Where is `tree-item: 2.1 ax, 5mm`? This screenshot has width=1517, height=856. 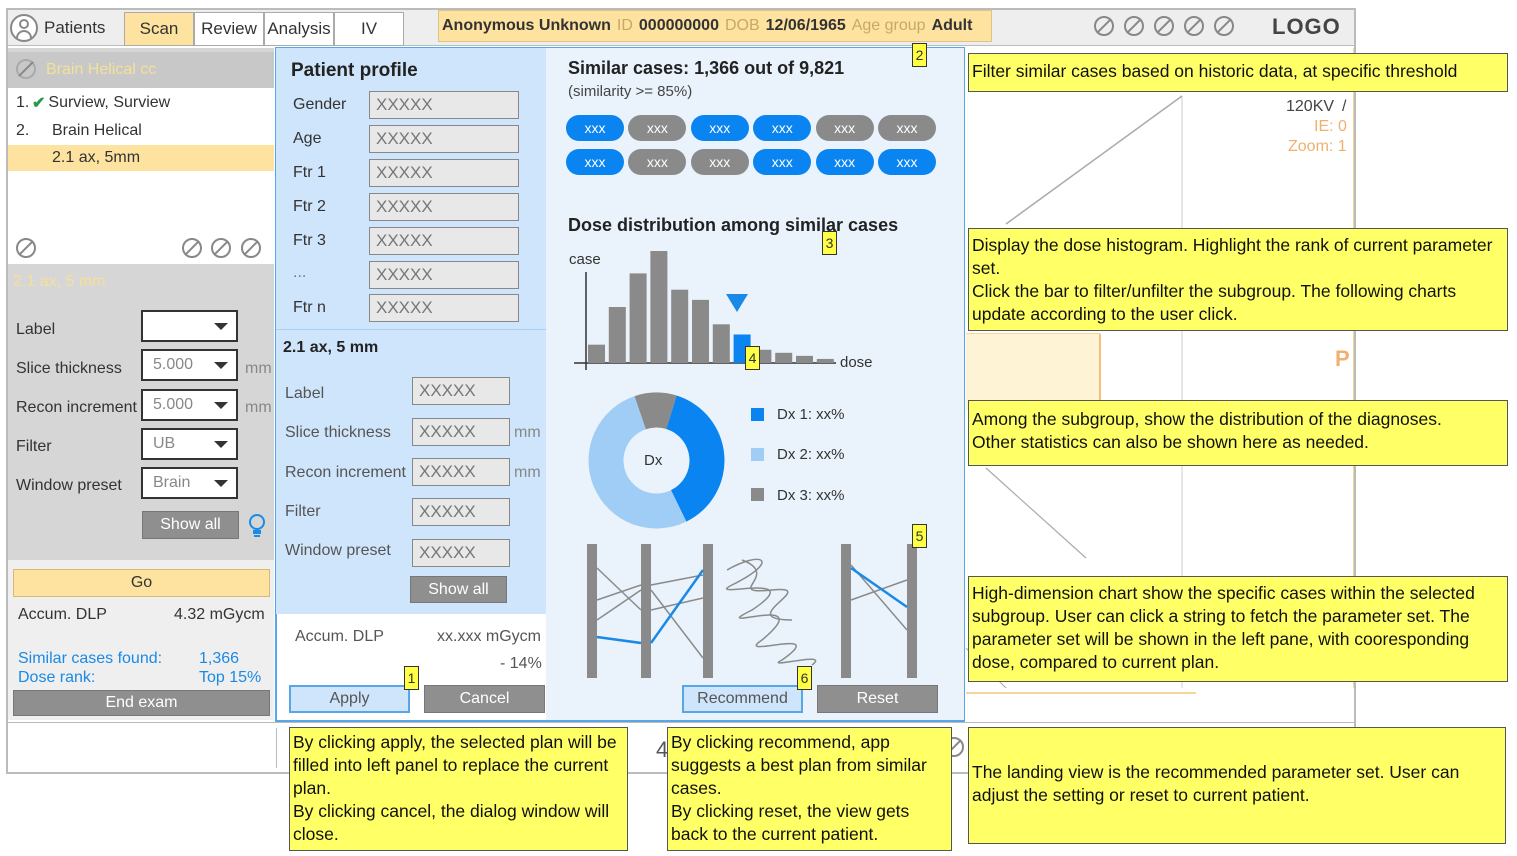
tree-item: 2.1 ax, 5mm is located at coordinates (141, 158).